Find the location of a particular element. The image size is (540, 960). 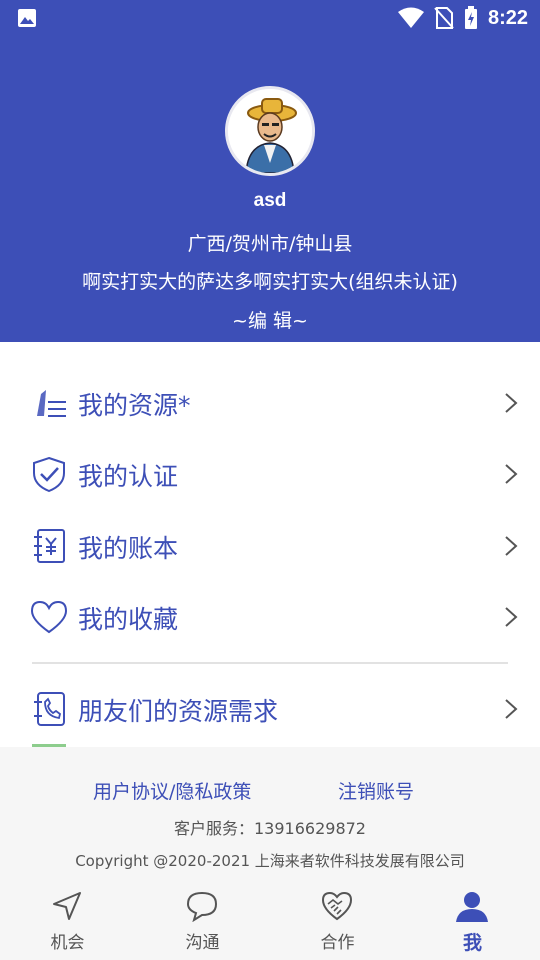

username: asd is located at coordinates (270, 200).